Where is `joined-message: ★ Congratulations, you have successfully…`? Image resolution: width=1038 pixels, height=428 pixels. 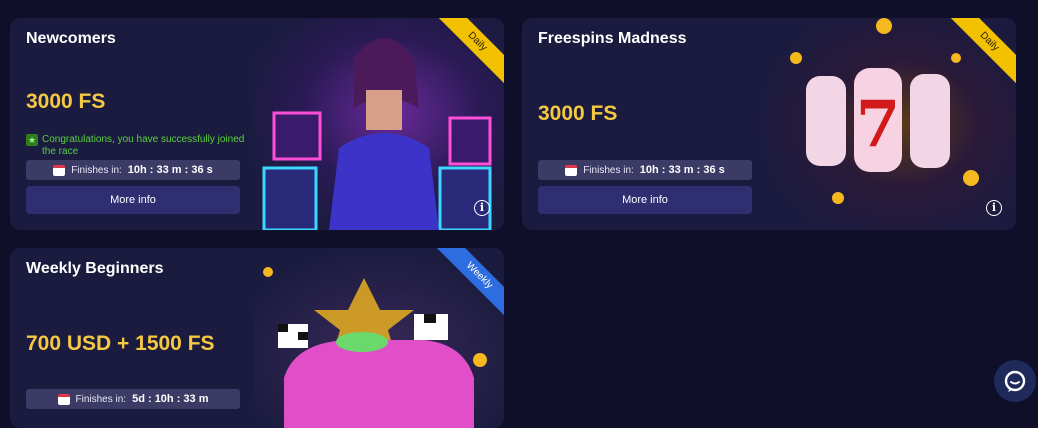
joined-message: ★ Congratulations, you have successfully… is located at coordinates (136, 146).